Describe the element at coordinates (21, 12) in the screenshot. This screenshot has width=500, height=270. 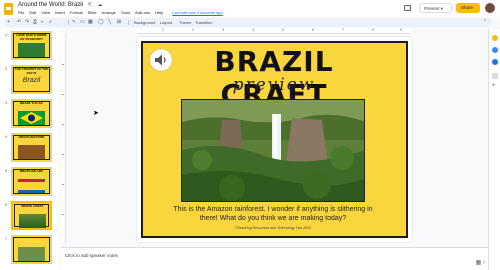
I see `menu-file: File` at that location.